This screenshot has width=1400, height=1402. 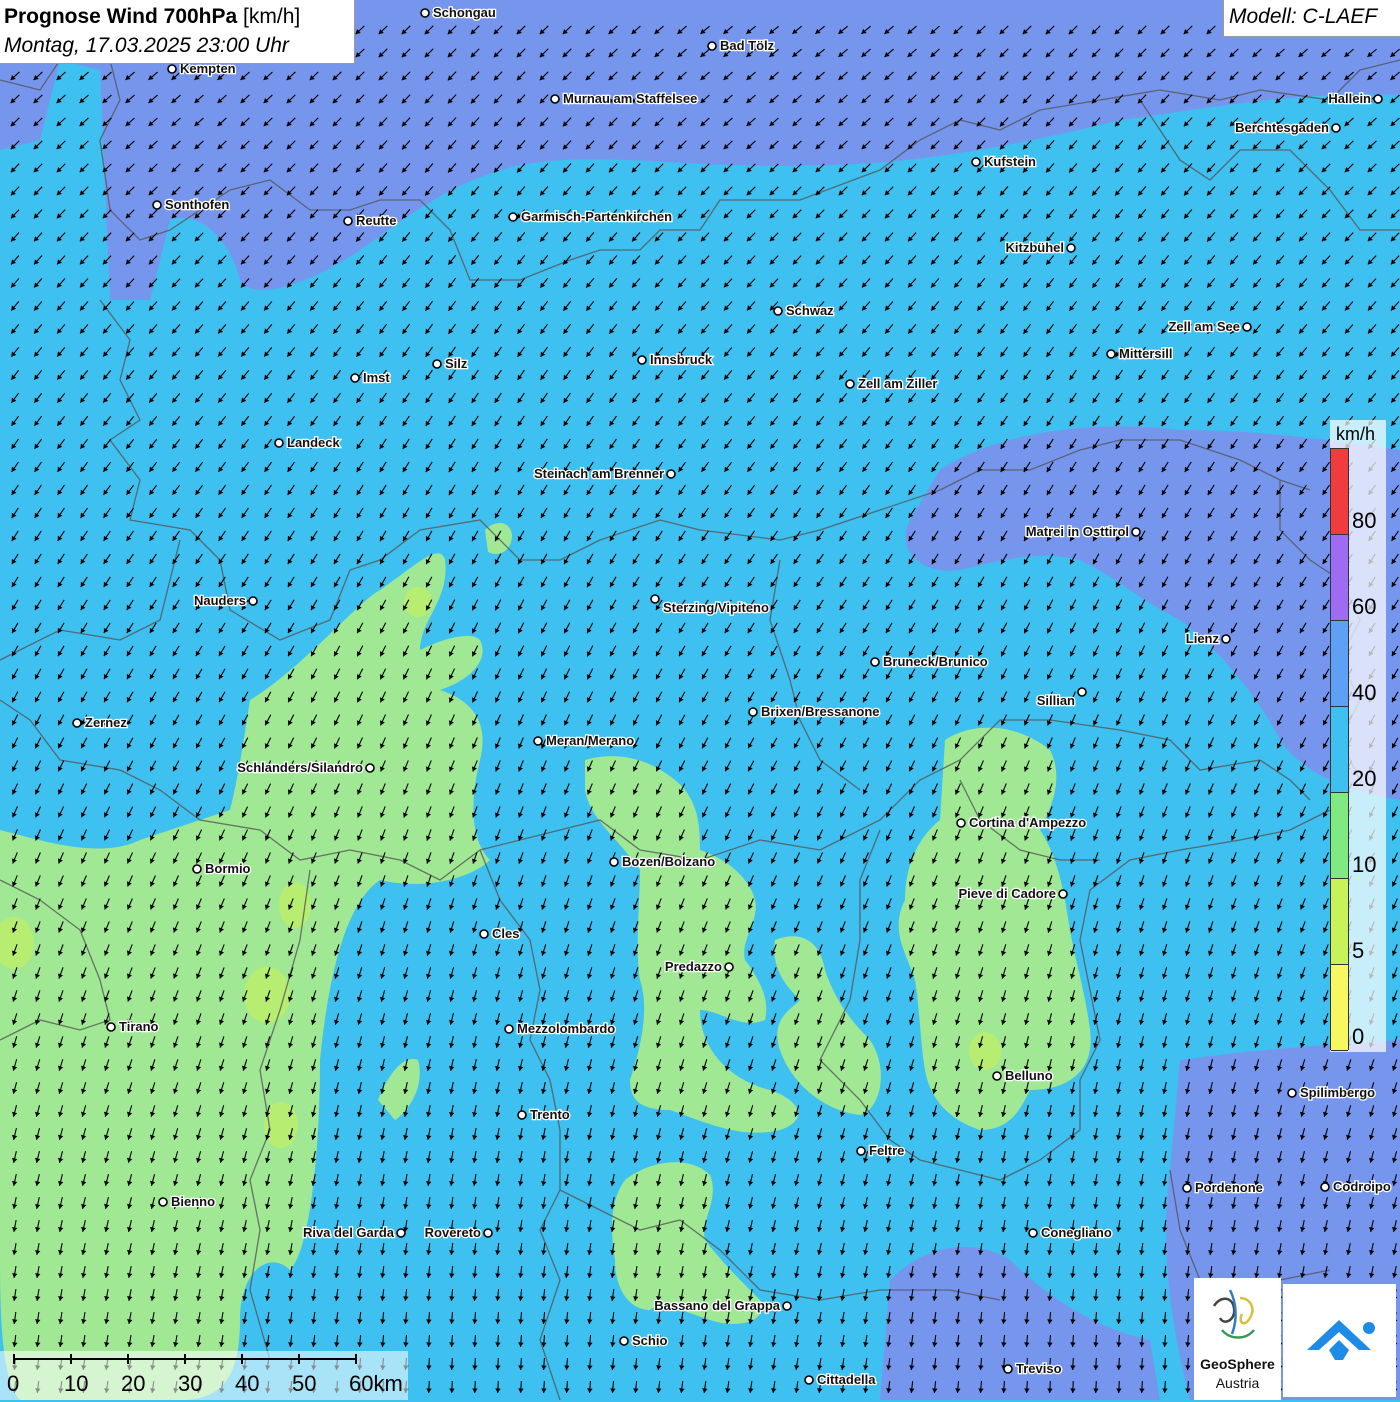 I want to click on city-marker: Mezzolombardo, so click(x=560, y=1028).